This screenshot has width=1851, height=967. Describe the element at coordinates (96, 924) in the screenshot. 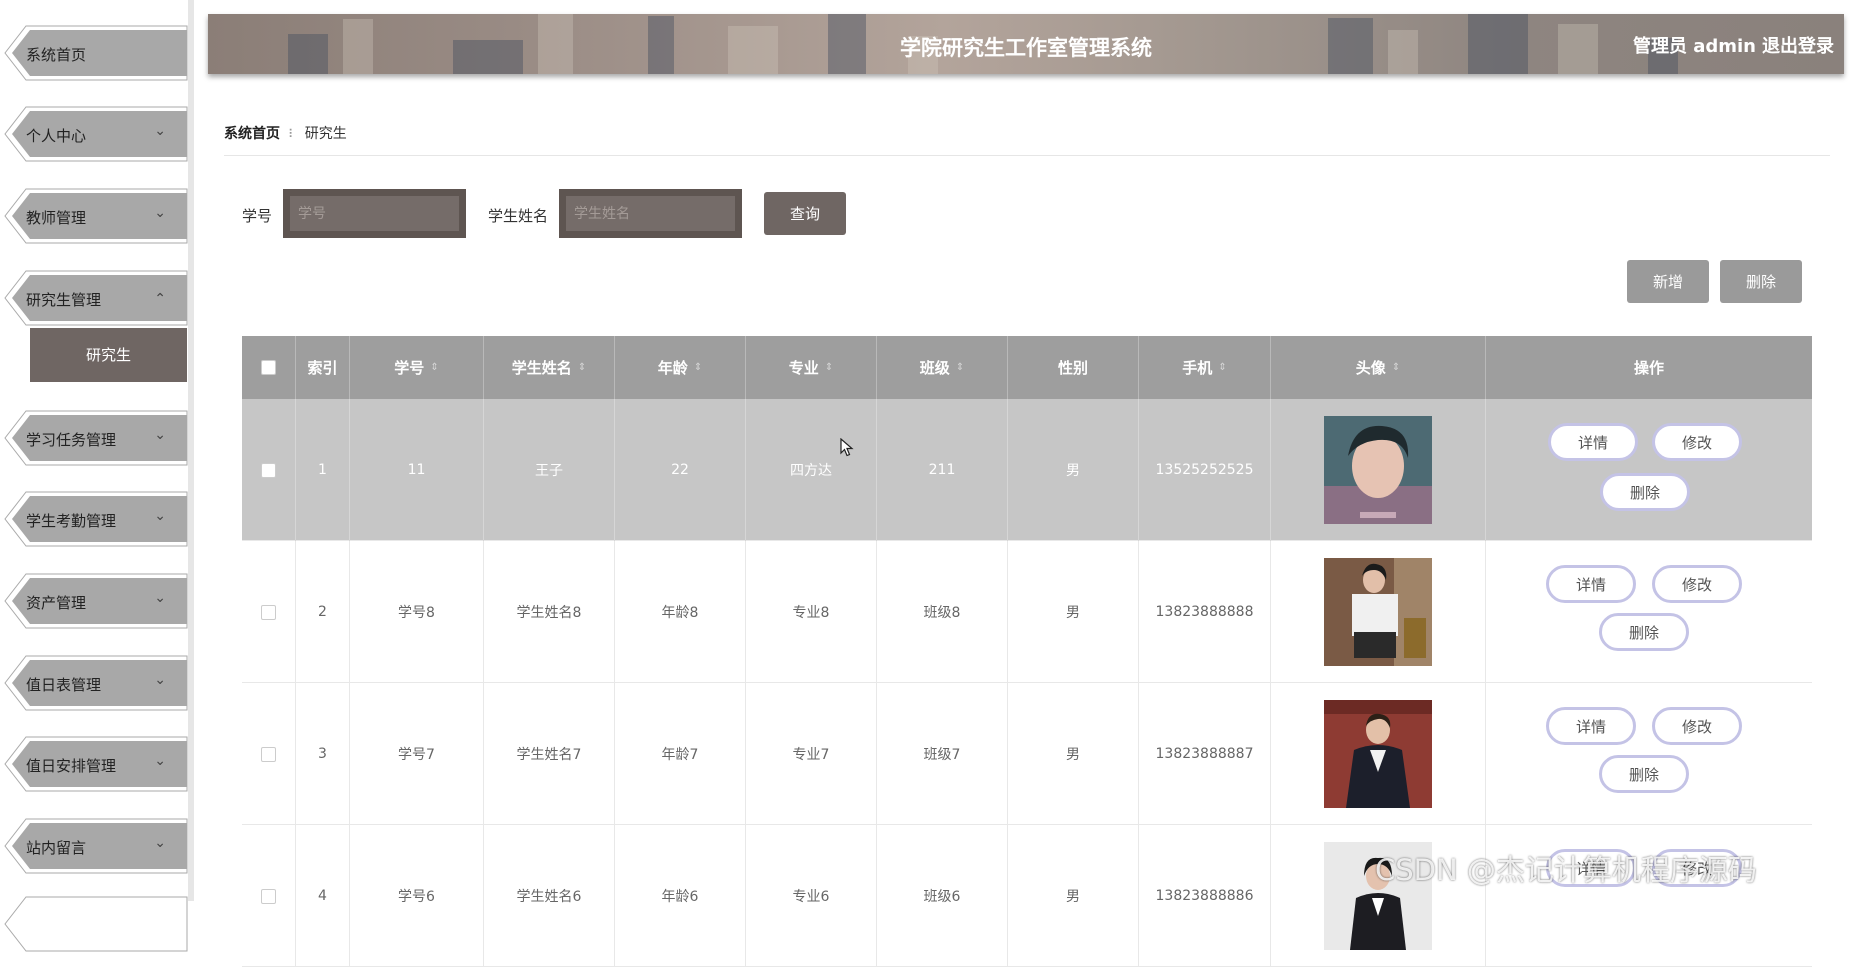

I see `sidebar-item-next-partial` at that location.